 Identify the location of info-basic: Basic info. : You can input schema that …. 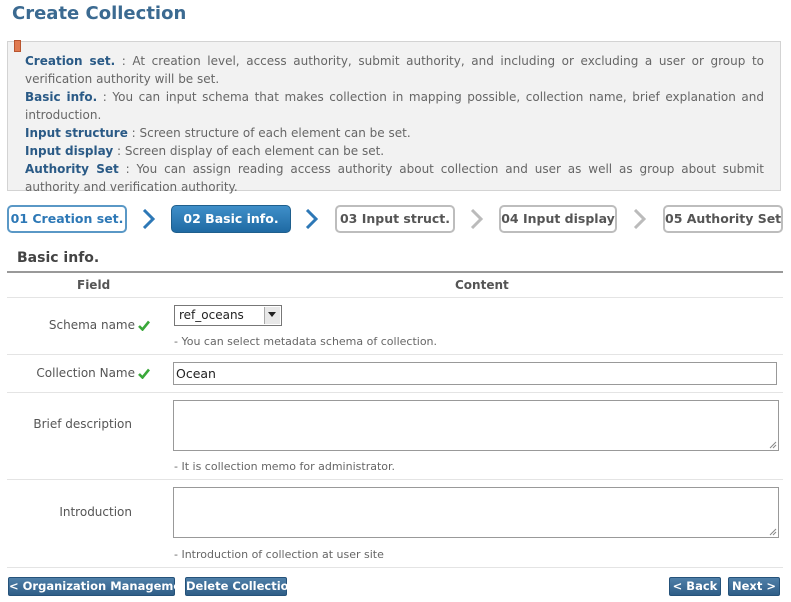
(394, 106).